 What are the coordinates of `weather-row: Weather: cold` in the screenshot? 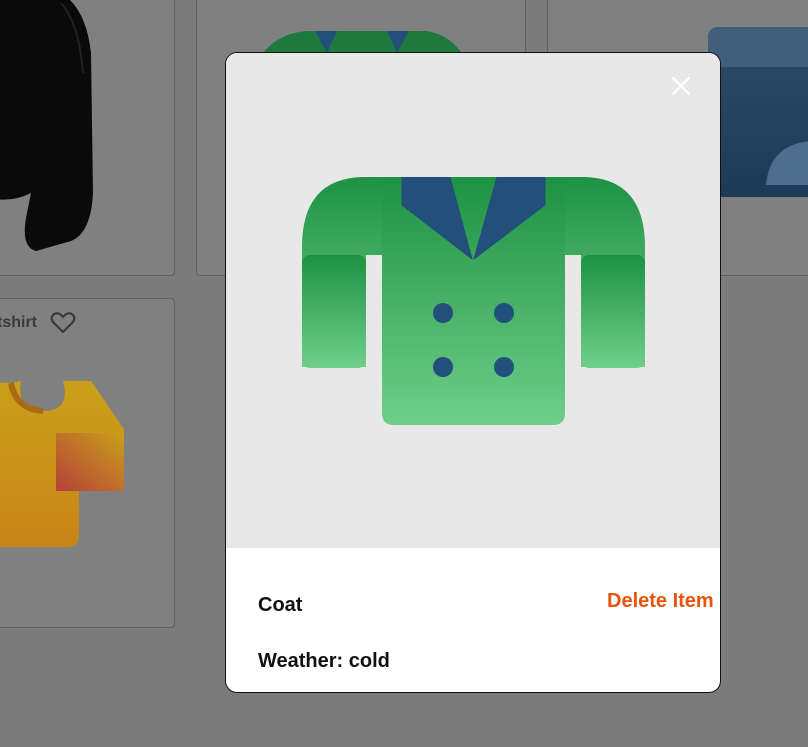 It's located at (324, 661).